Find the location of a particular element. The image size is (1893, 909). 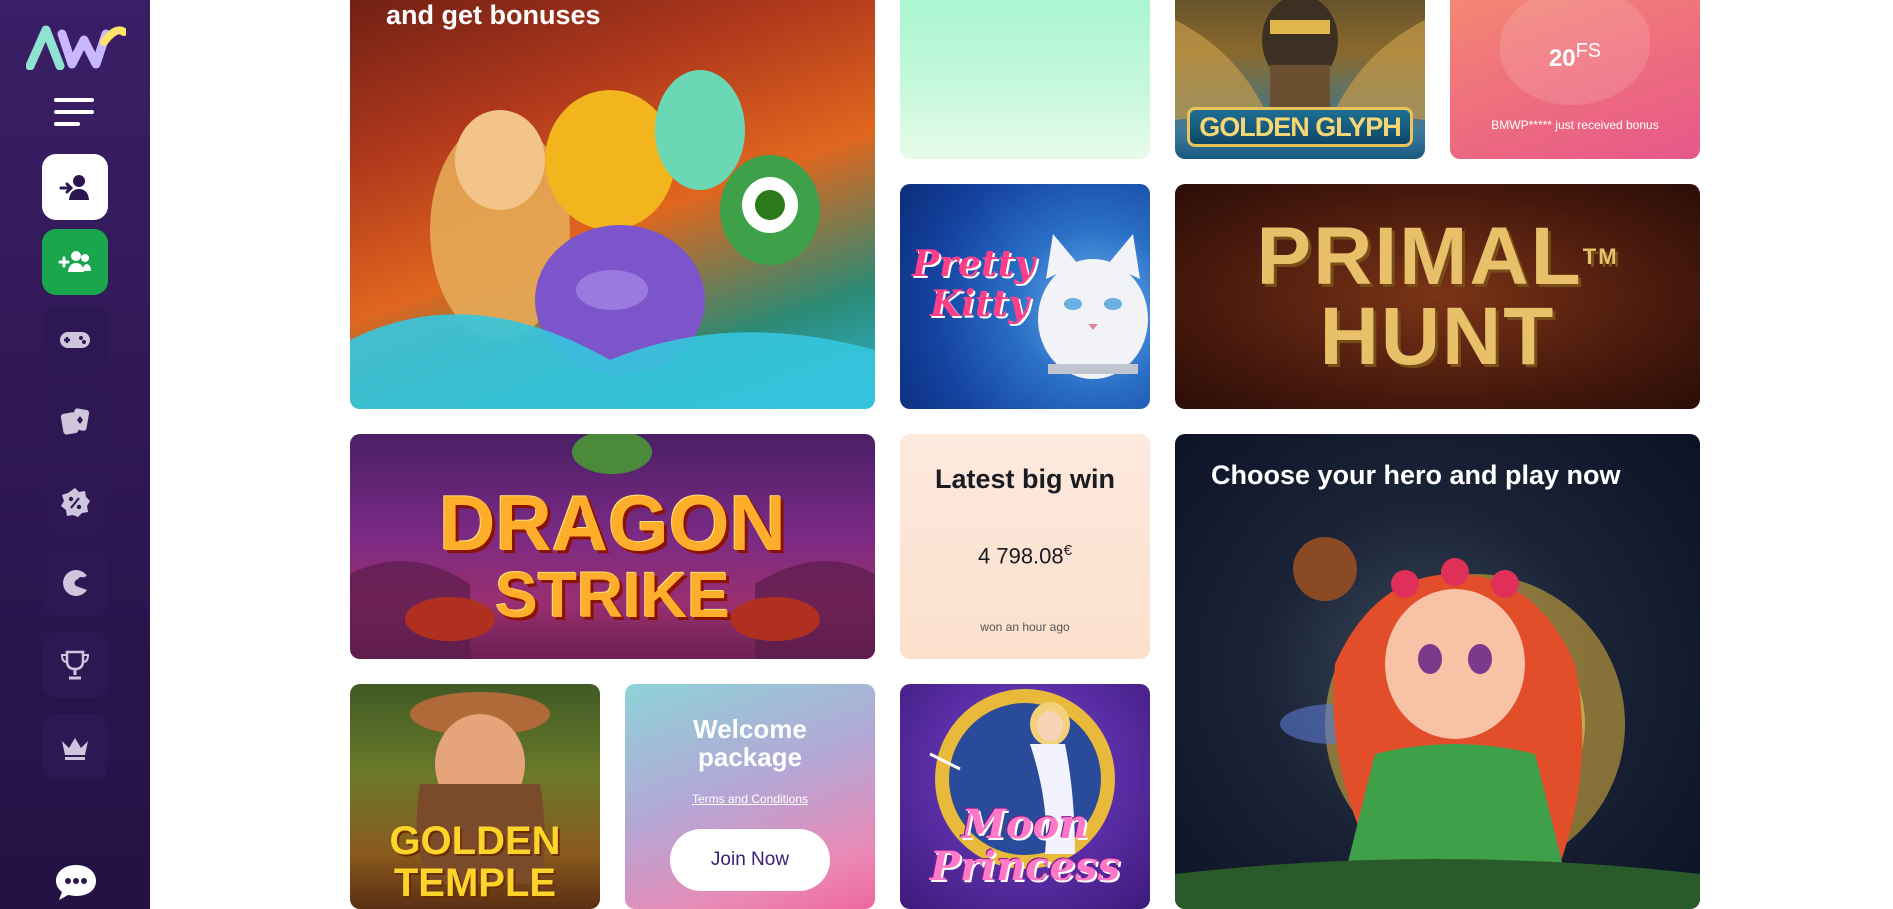

promotions-button is located at coordinates (75, 503).